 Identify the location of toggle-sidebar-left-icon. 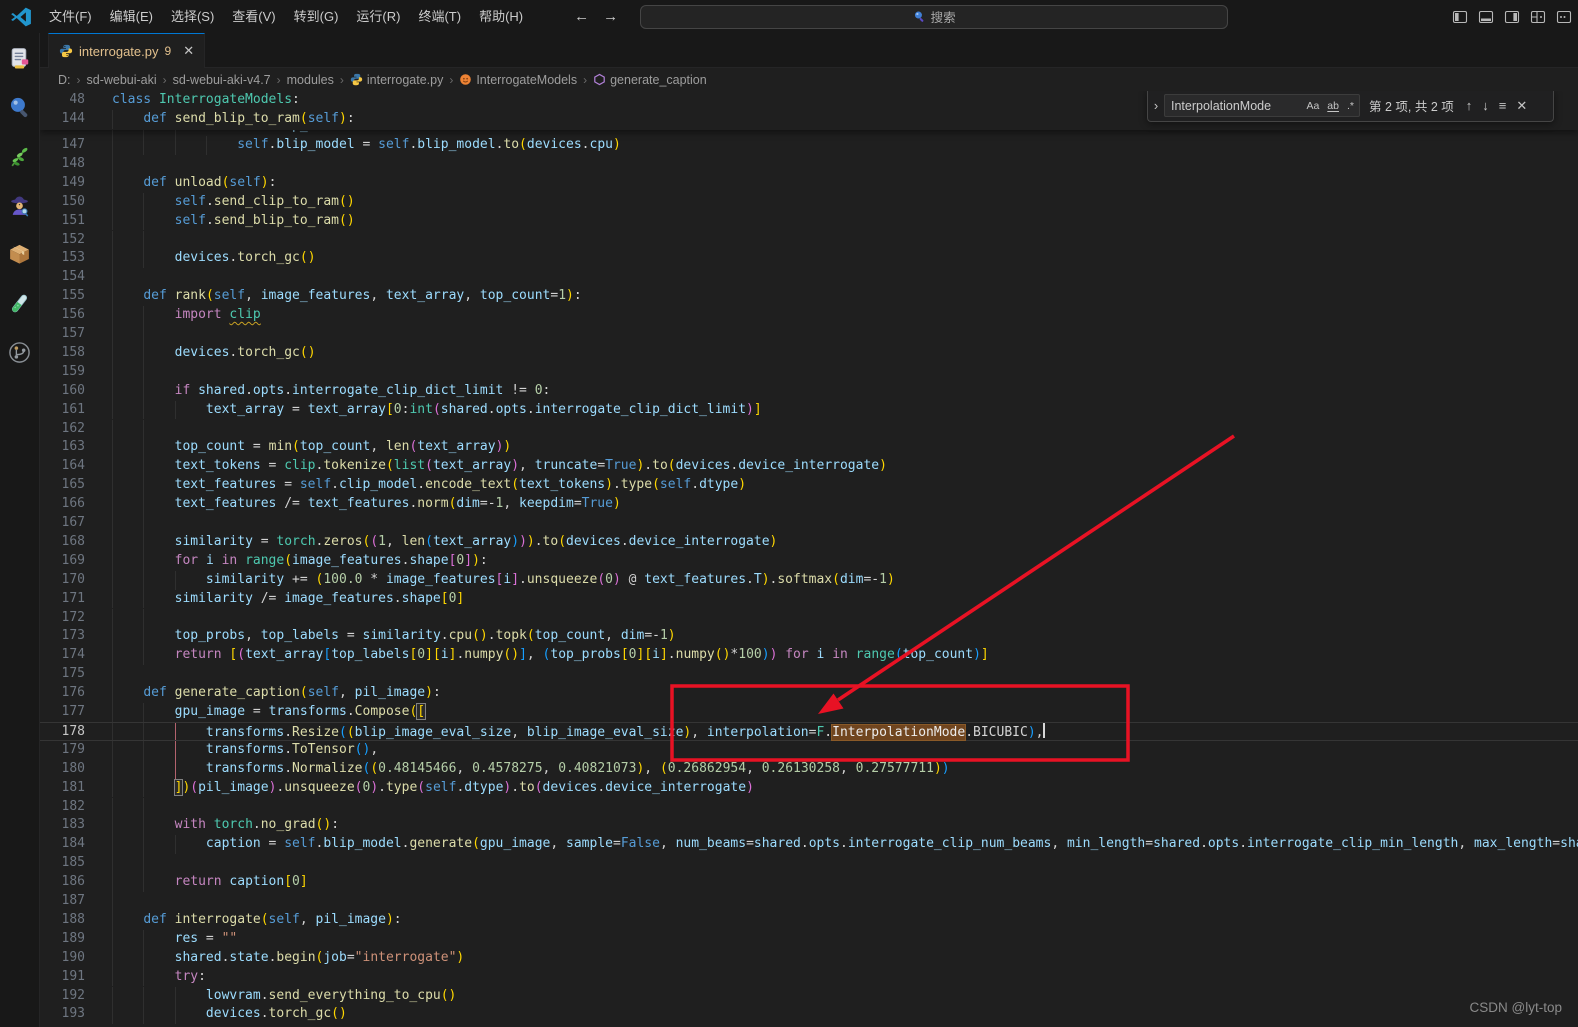
(1459, 16).